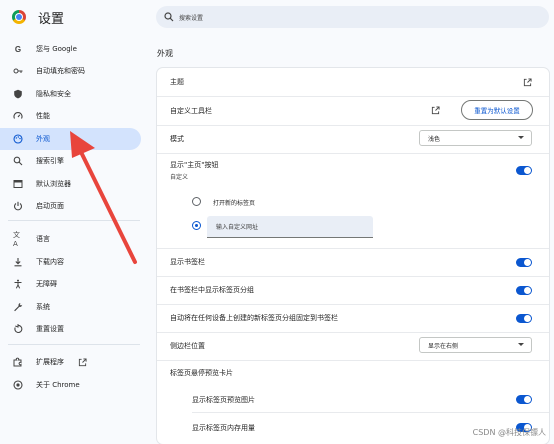 The height and width of the screenshot is (444, 554). What do you see at coordinates (187, 346) in the screenshot?
I see `side-panel-label: 侧边栏位置` at bounding box center [187, 346].